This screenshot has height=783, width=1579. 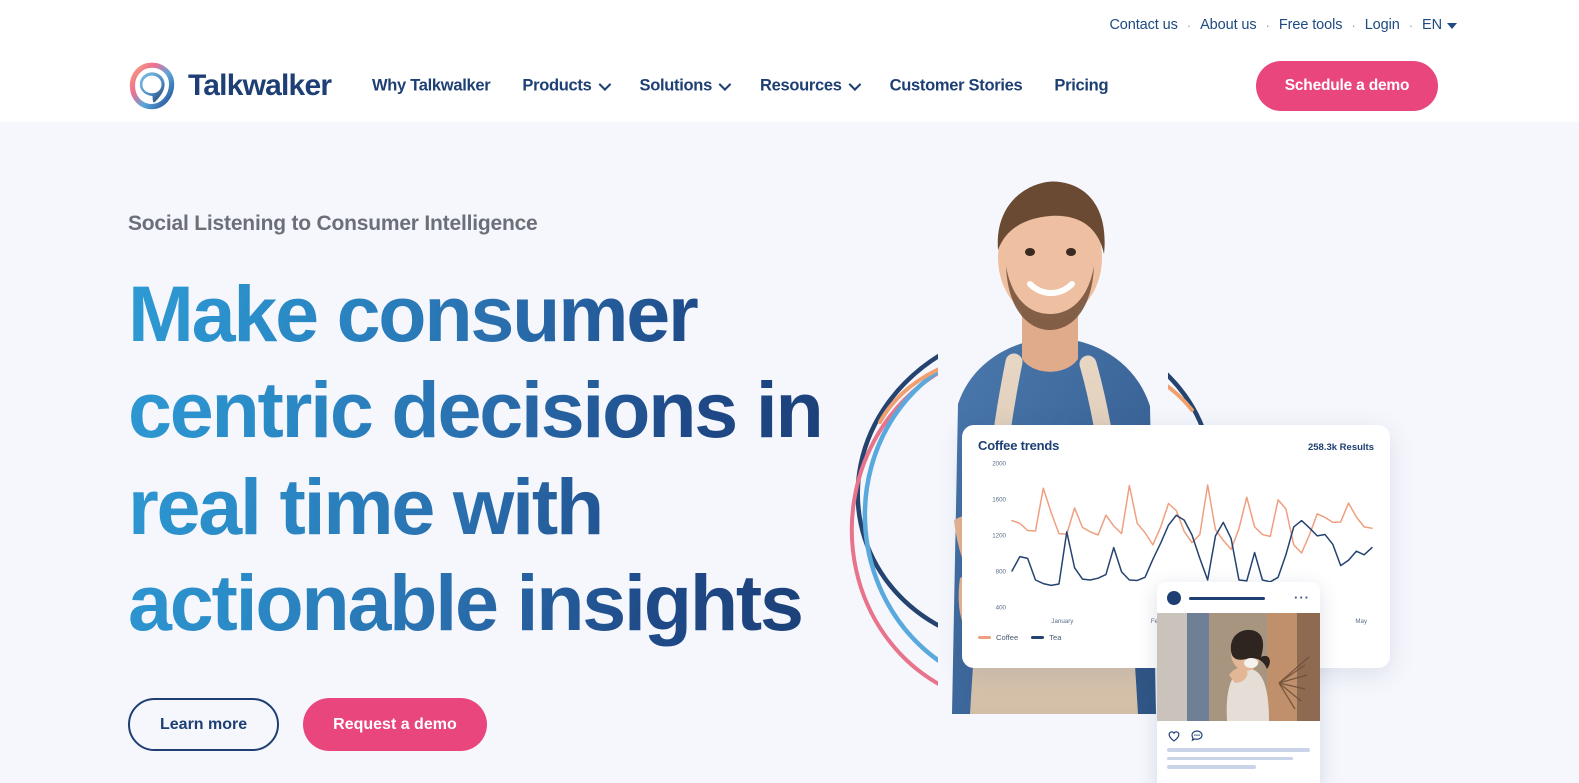 I want to click on utility-link-about-us: About us, so click(x=1228, y=25).